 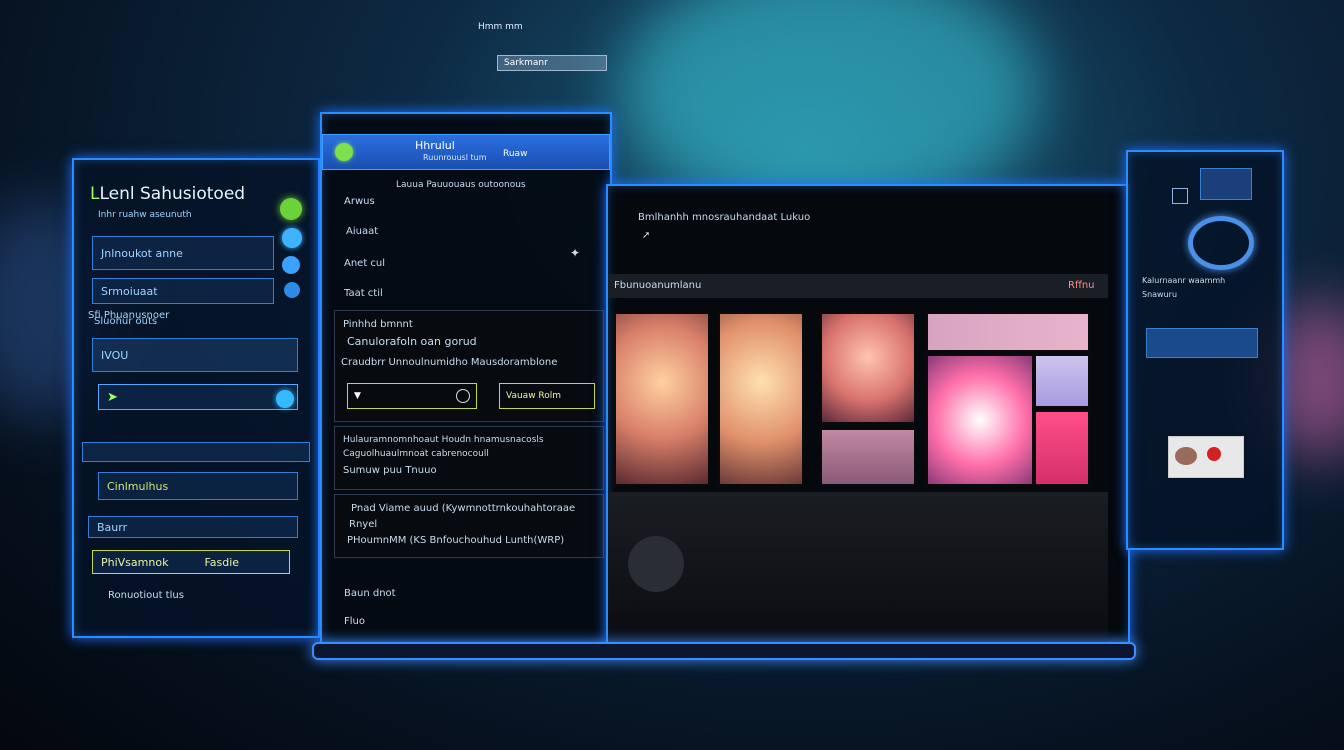 I want to click on left-item-ivou: IVOU, so click(x=195, y=355).